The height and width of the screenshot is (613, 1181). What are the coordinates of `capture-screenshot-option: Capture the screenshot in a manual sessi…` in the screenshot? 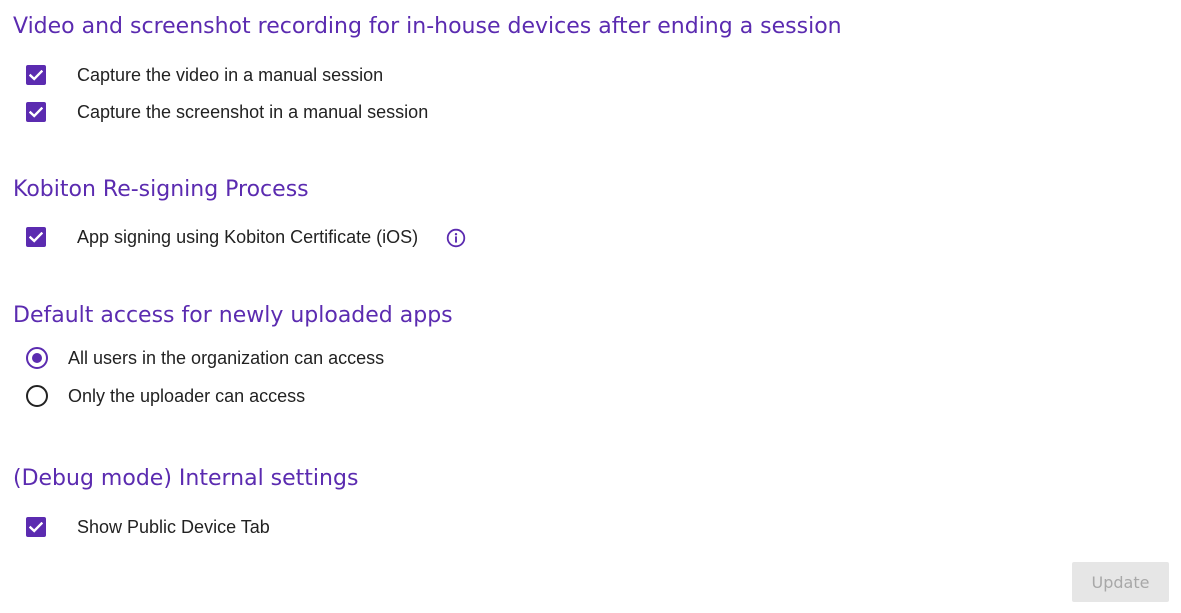 It's located at (227, 112).